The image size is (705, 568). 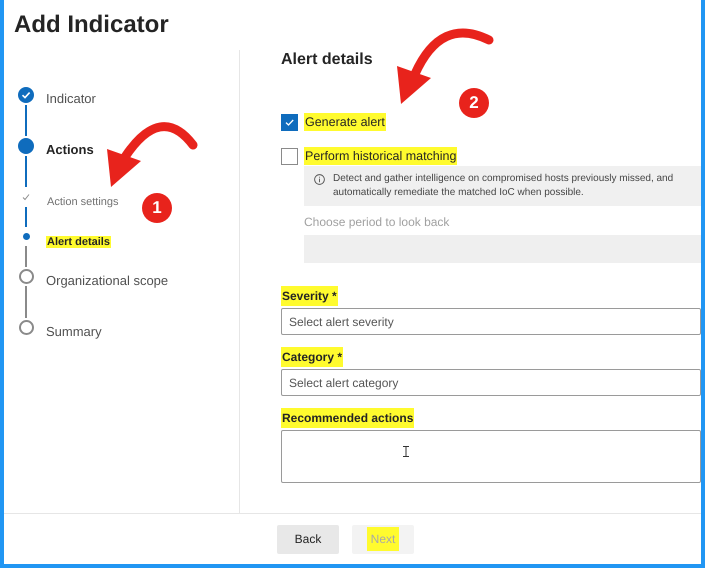 I want to click on page-title: Add Indicator, so click(x=92, y=25).